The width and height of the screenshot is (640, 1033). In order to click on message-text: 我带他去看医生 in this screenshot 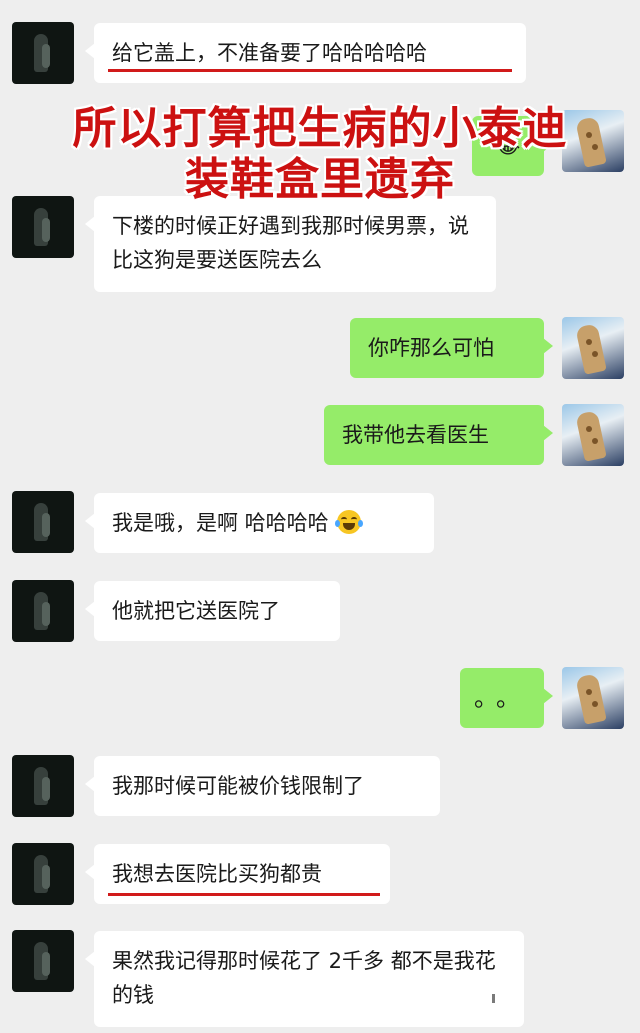, I will do `click(415, 435)`.